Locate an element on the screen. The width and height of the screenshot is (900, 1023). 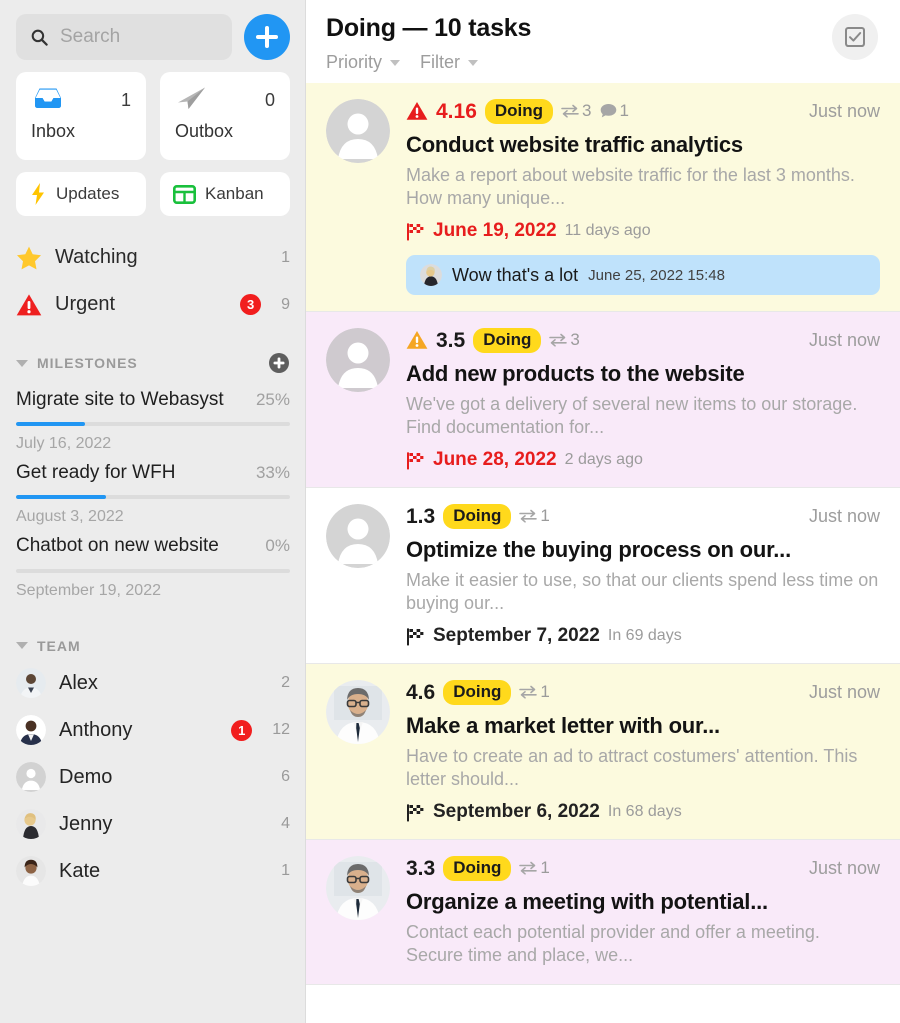
comment-time: June 25, 2022 15:48 is located at coordinates (656, 275).